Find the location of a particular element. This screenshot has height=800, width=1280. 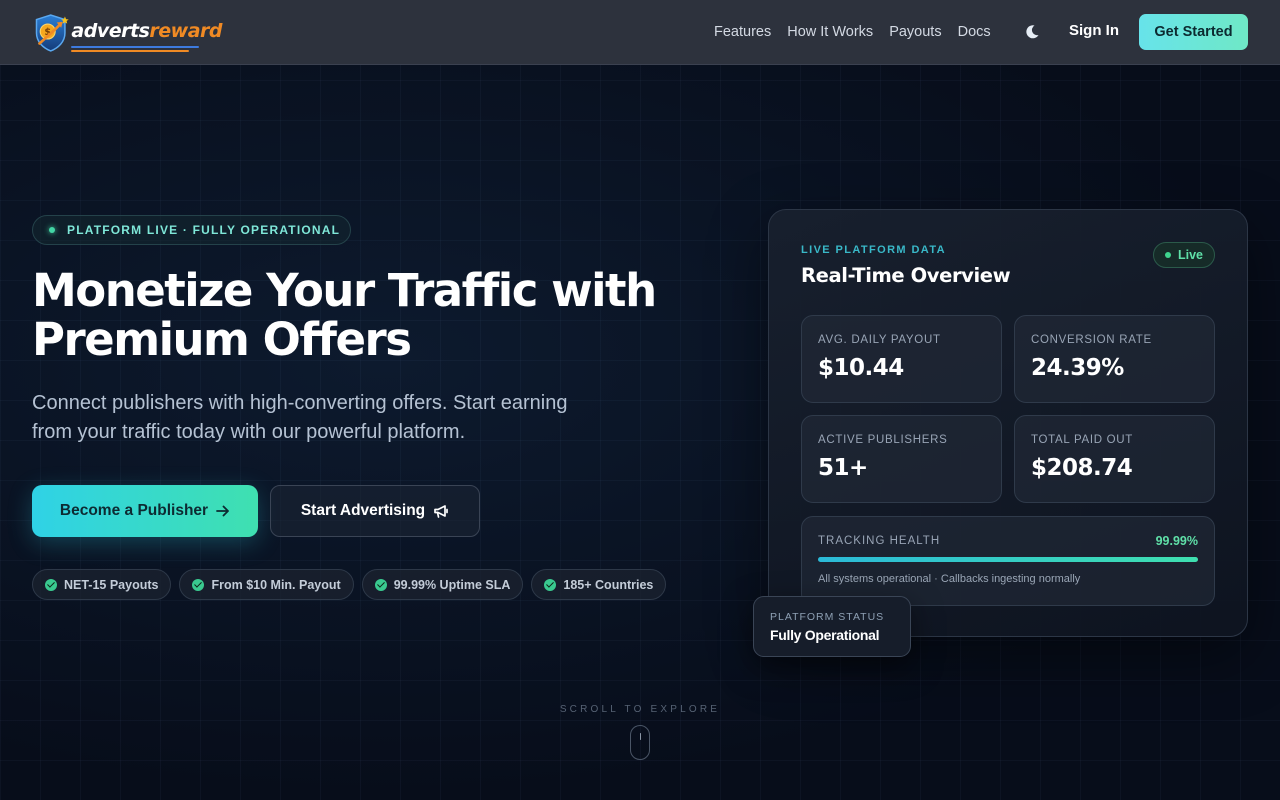

chip-min-payout: From $10 Min. Payout is located at coordinates (266, 584).